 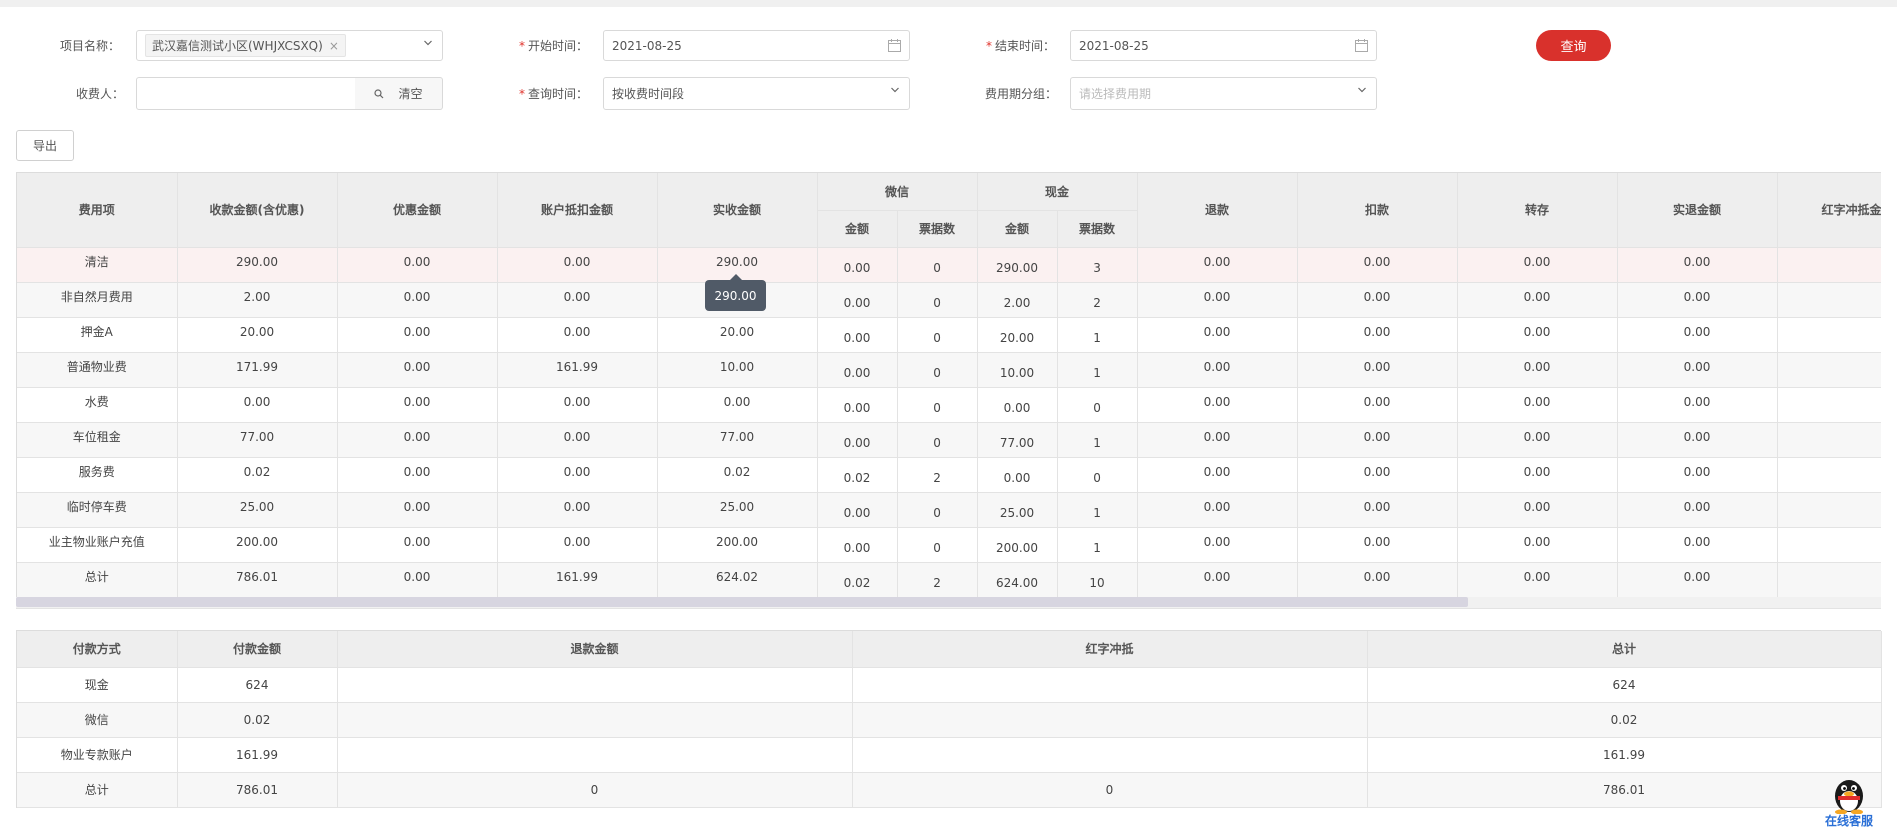 What do you see at coordinates (379, 93) in the screenshot?
I see `search-icon` at bounding box center [379, 93].